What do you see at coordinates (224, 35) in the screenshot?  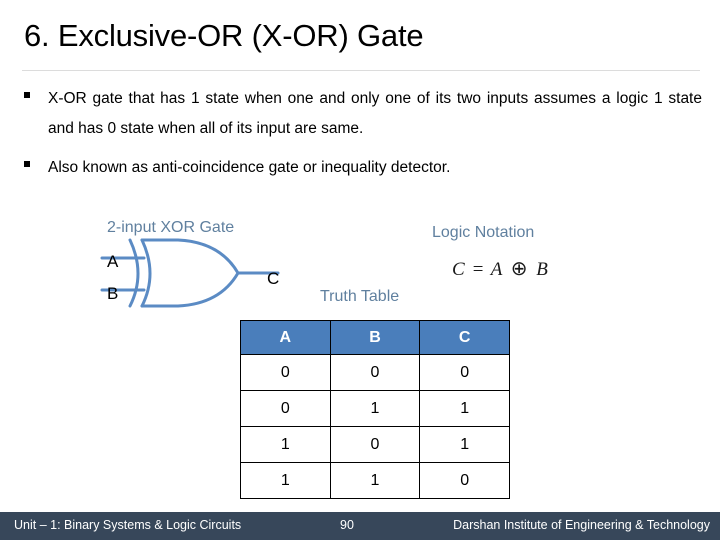 I see `page-title: 6. Exclusive-OR (X-OR) Gate` at bounding box center [224, 35].